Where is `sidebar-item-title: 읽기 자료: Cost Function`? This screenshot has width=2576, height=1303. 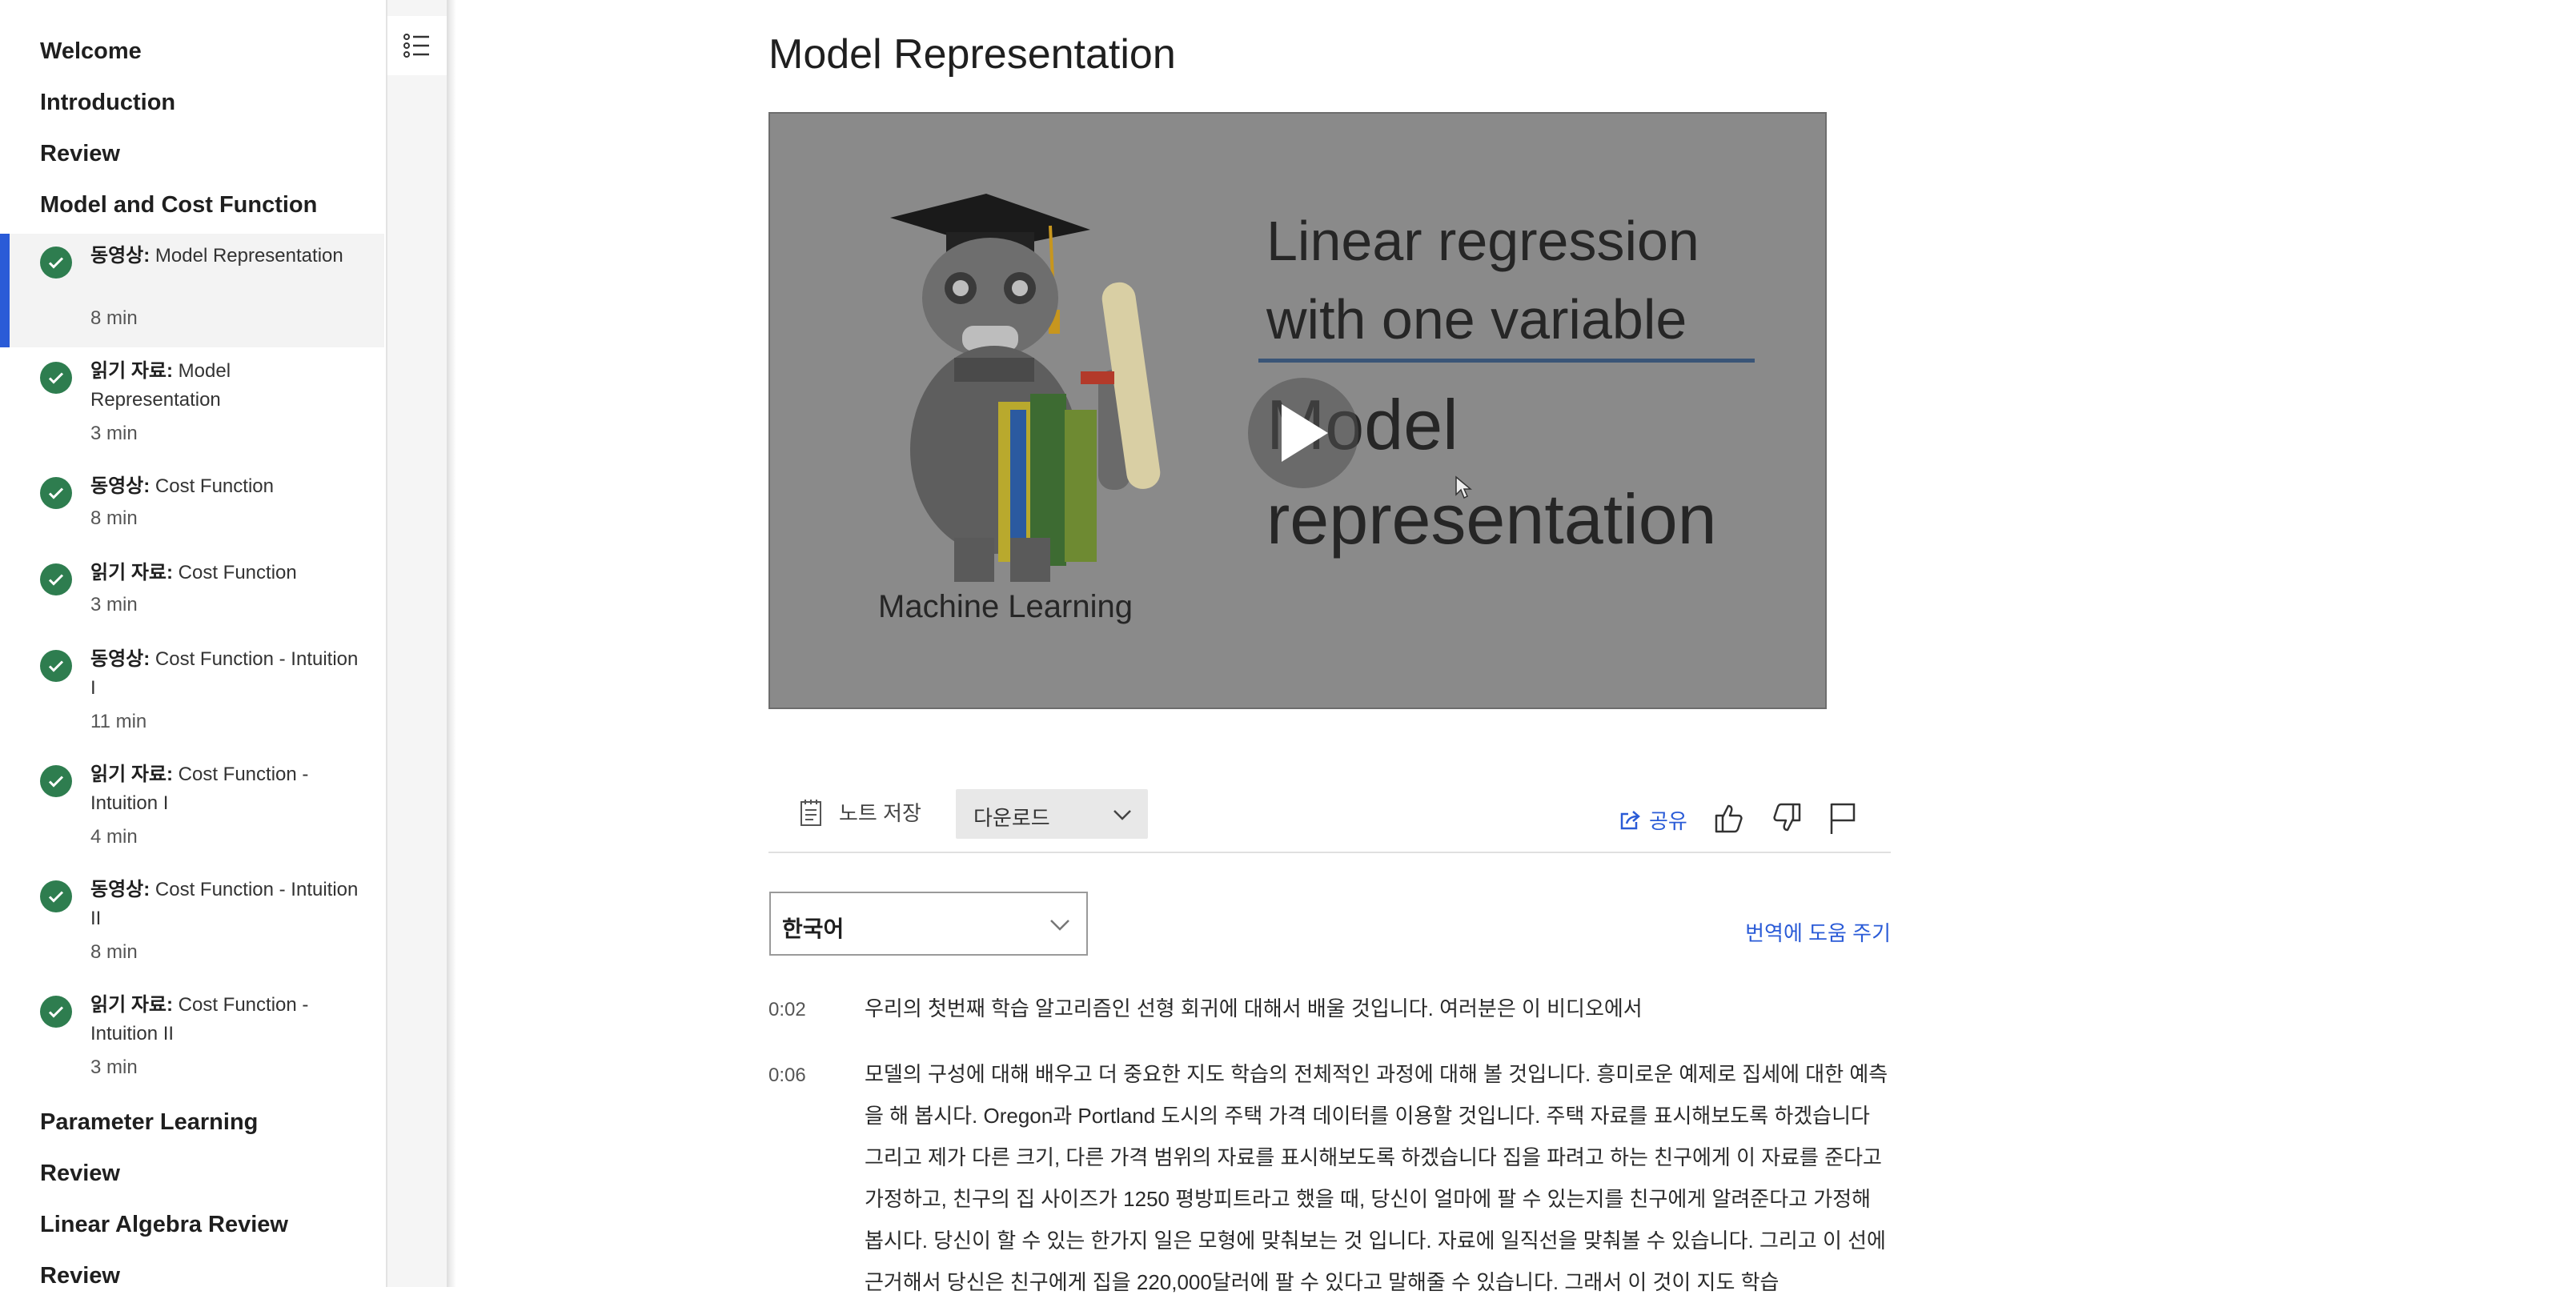
sidebar-item-title: 읽기 자료: Cost Function is located at coordinates (194, 572).